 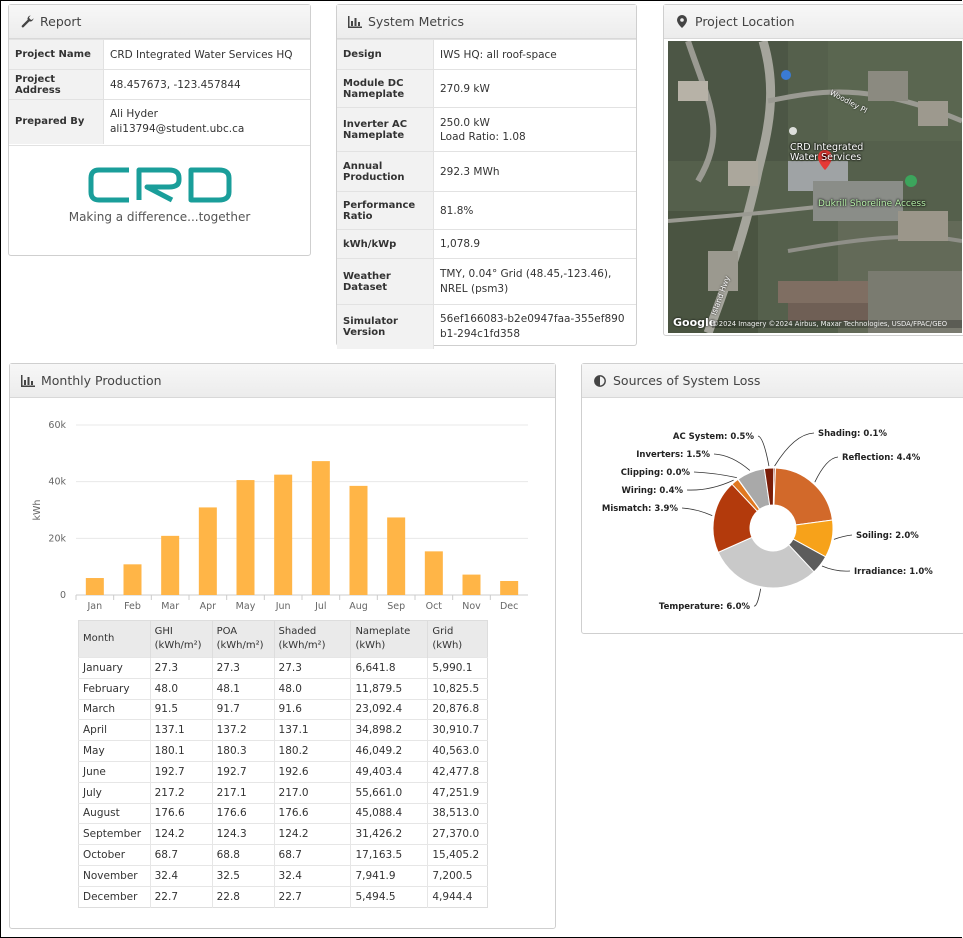 I want to click on table-cell: 27.3, so click(x=313, y=668).